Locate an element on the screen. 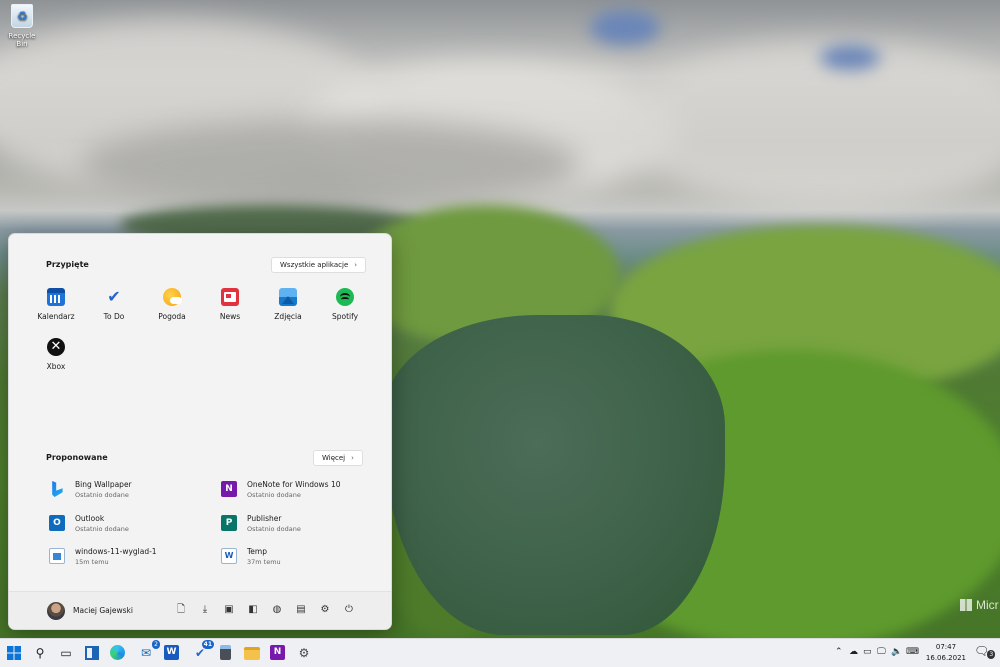  pinned-app-zdjecia: Zdjęcia is located at coordinates (288, 304).